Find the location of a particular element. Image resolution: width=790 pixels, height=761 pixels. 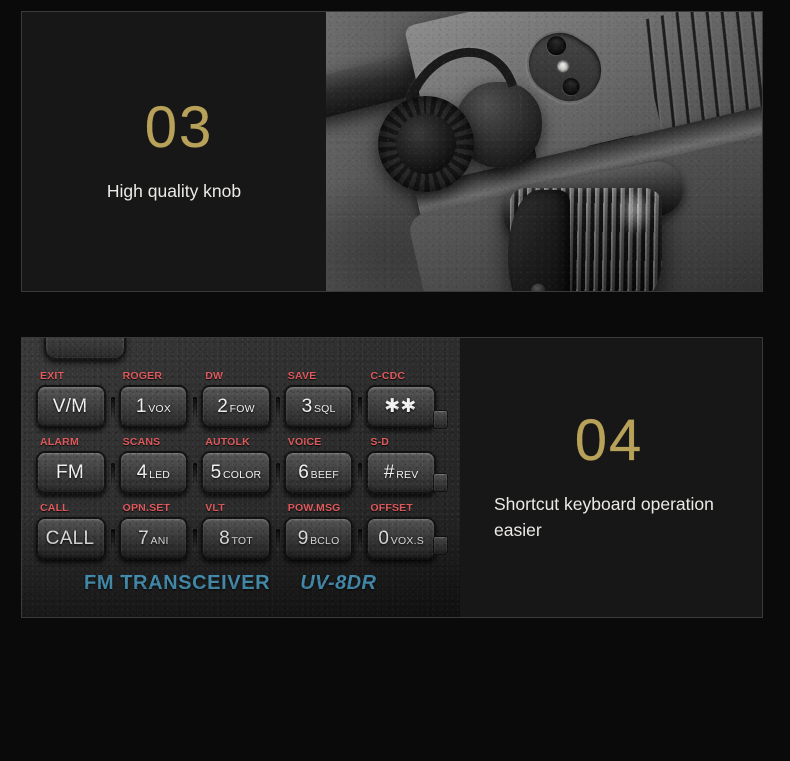

key-main-label: 0 is located at coordinates (384, 538).